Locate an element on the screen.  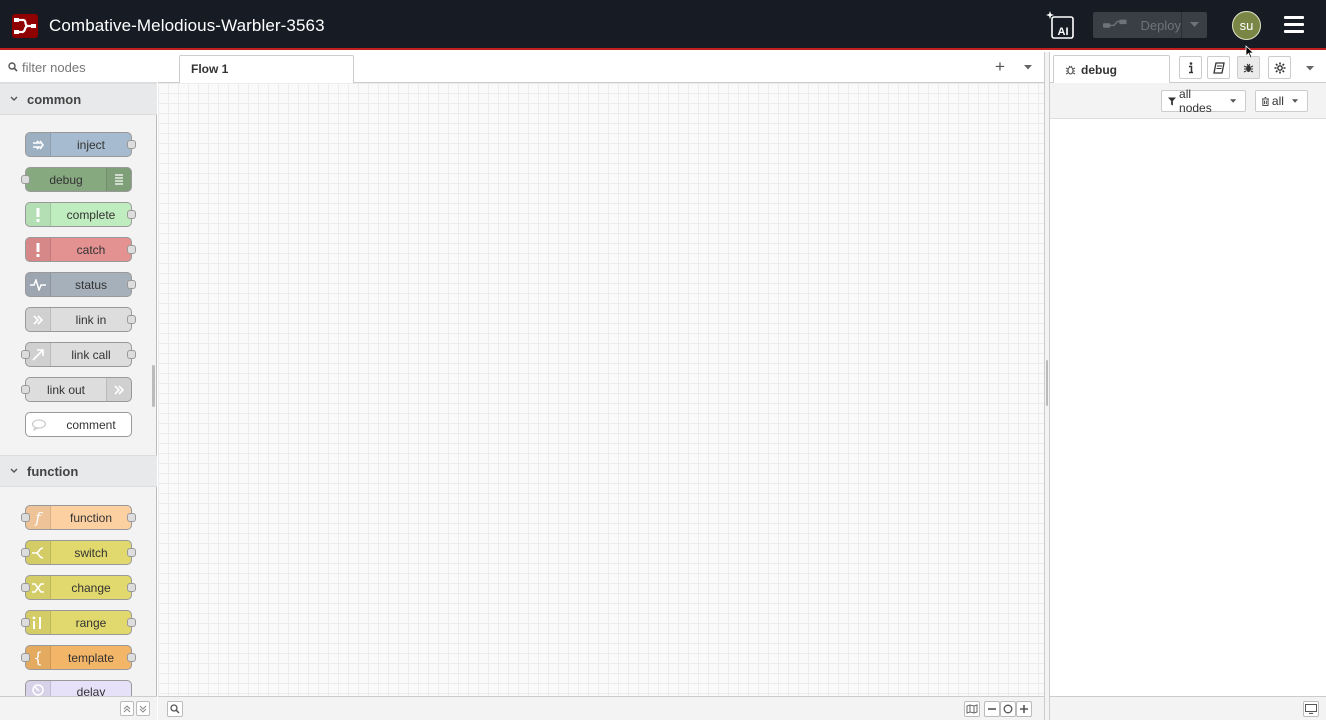
filter-icon is located at coordinates (1172, 101).